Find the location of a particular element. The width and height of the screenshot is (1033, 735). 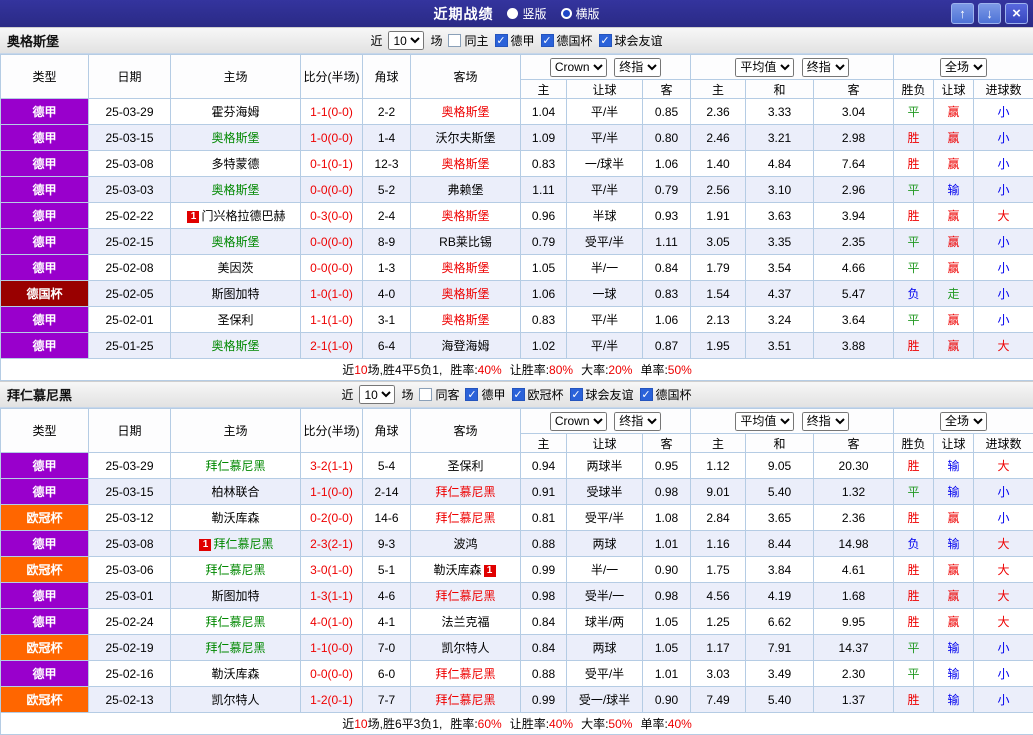

league-filter-label: 德甲 is located at coordinates (523, 40).